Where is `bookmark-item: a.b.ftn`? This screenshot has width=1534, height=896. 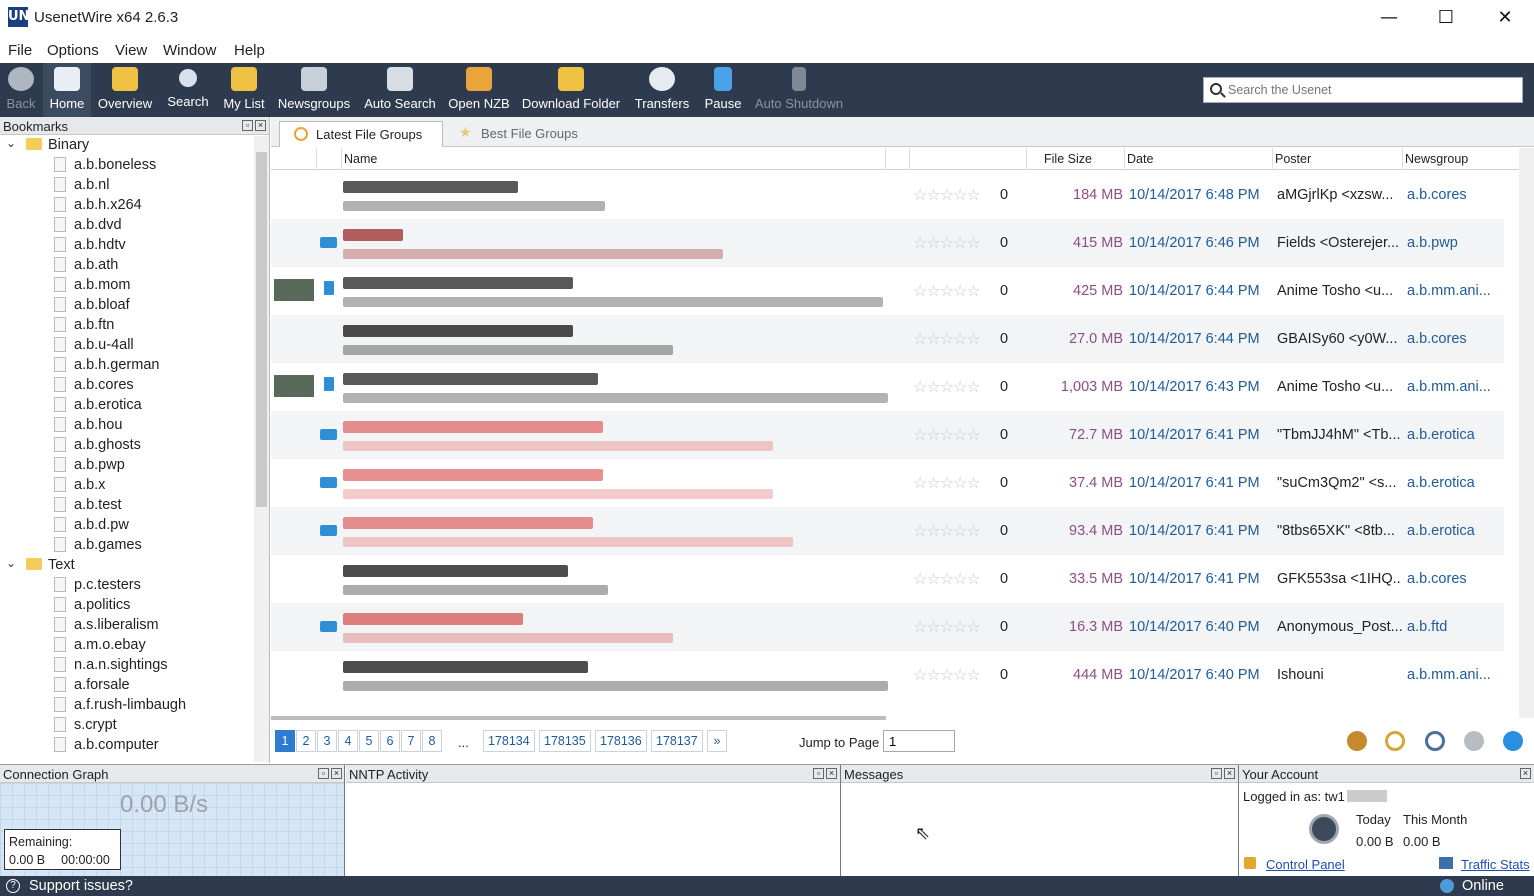
bookmark-item: a.b.ftn is located at coordinates (84, 327).